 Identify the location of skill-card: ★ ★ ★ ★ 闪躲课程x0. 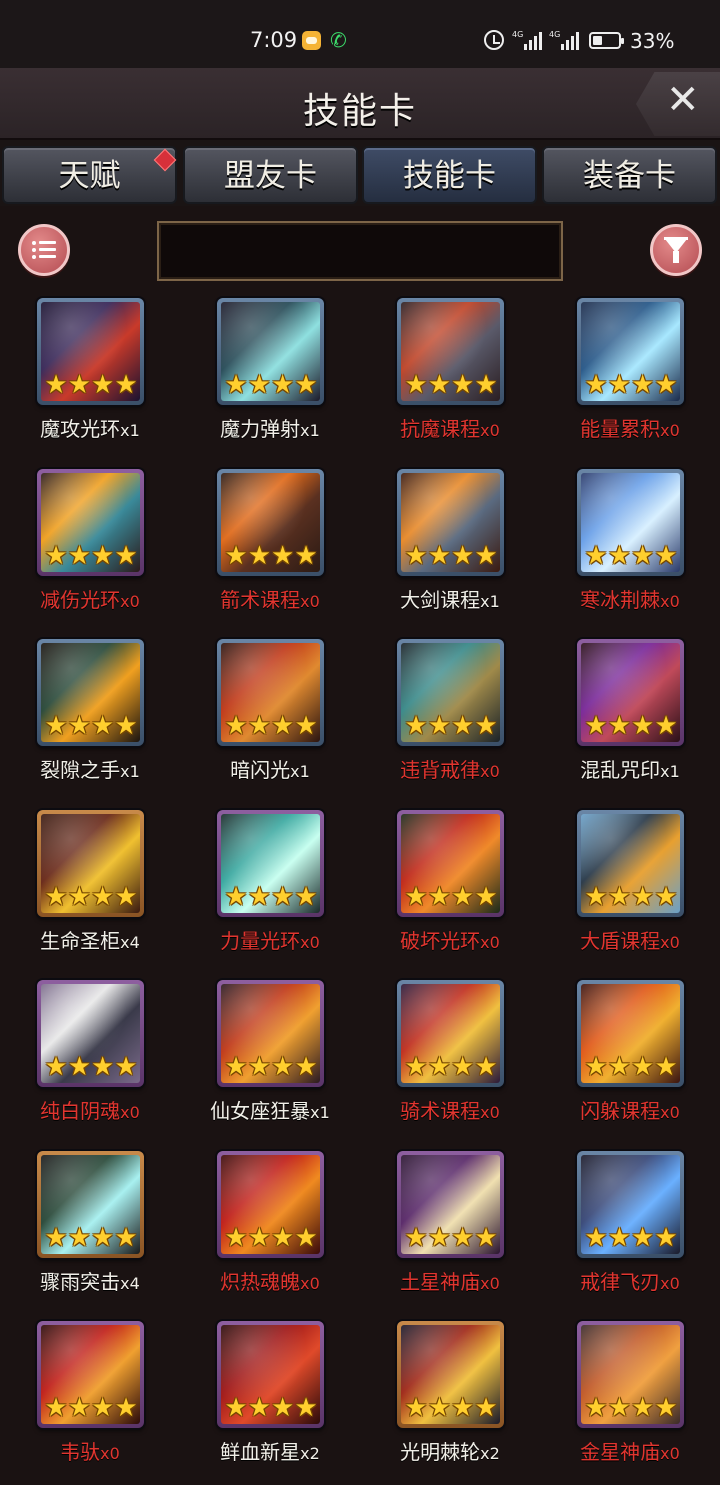
(630, 1057).